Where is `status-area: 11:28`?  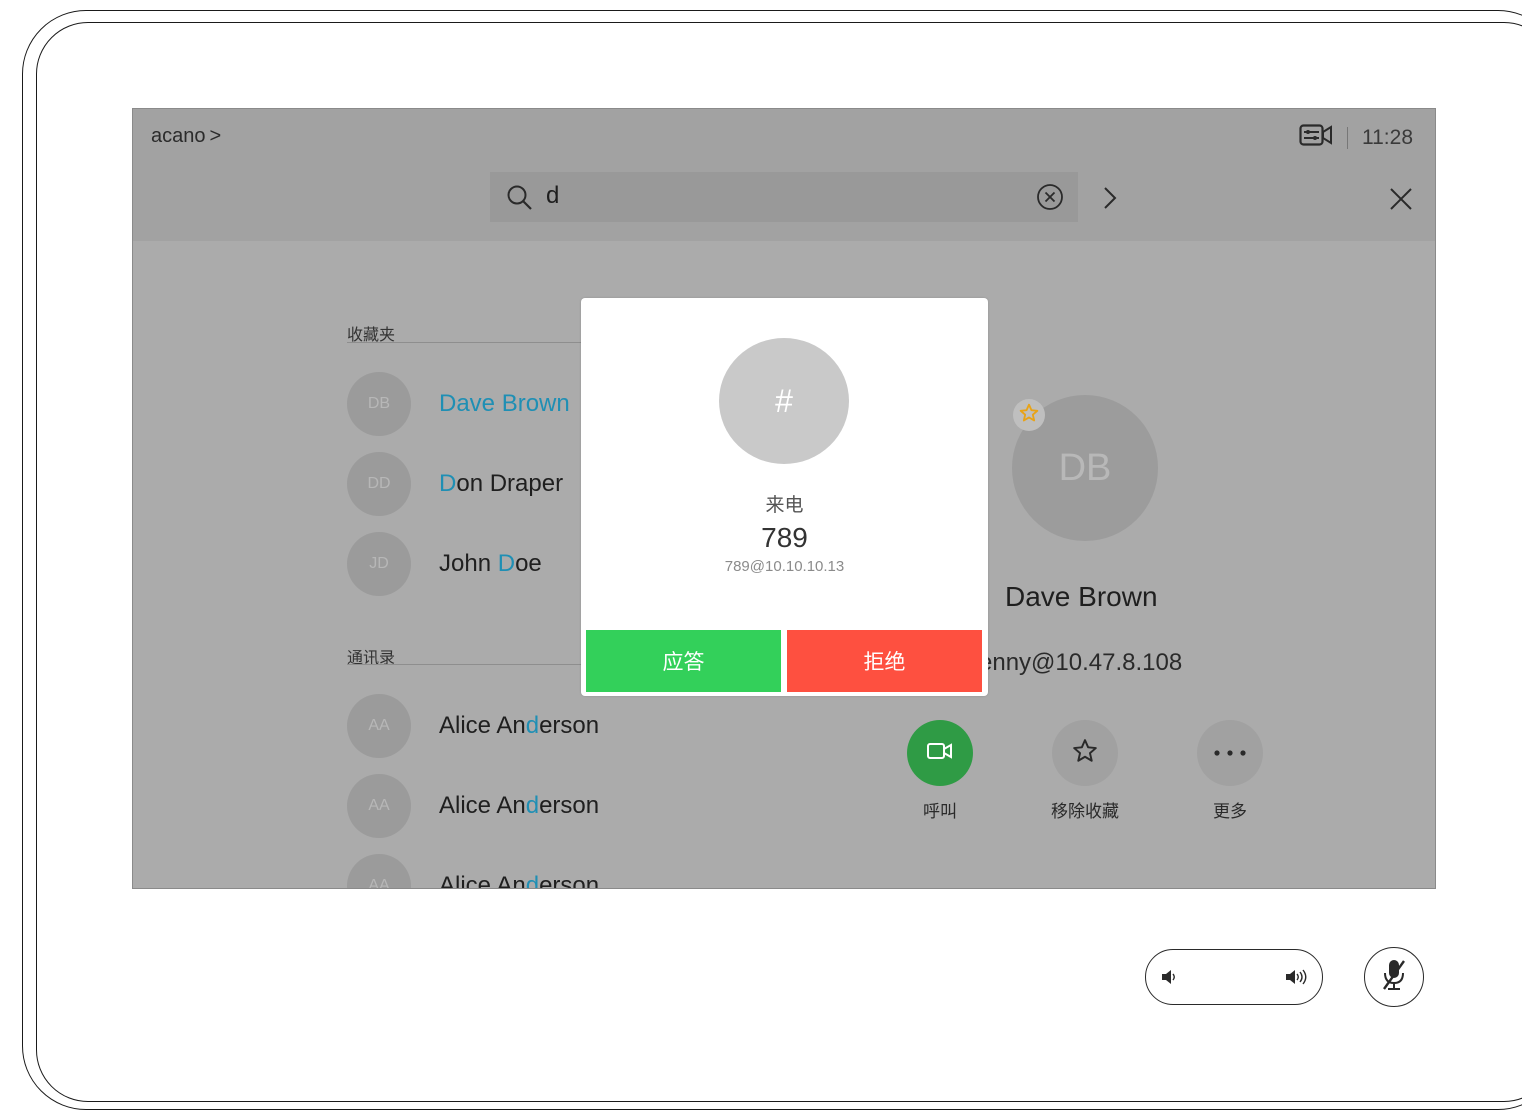
status-area: 11:28 is located at coordinates (1356, 138).